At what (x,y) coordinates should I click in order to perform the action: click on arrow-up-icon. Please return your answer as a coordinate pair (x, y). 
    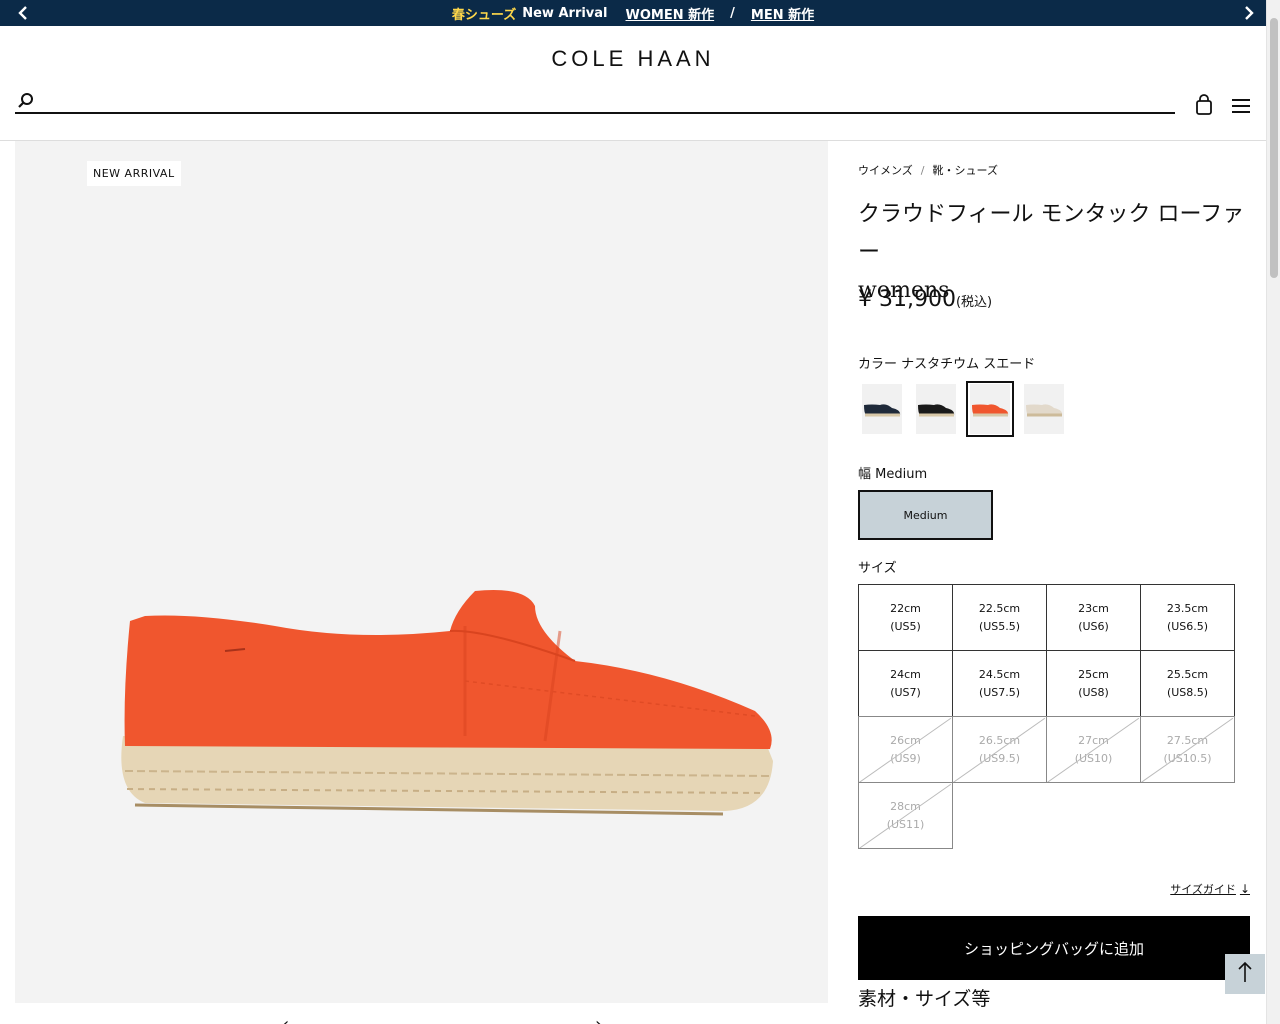
    Looking at the image, I should click on (1245, 974).